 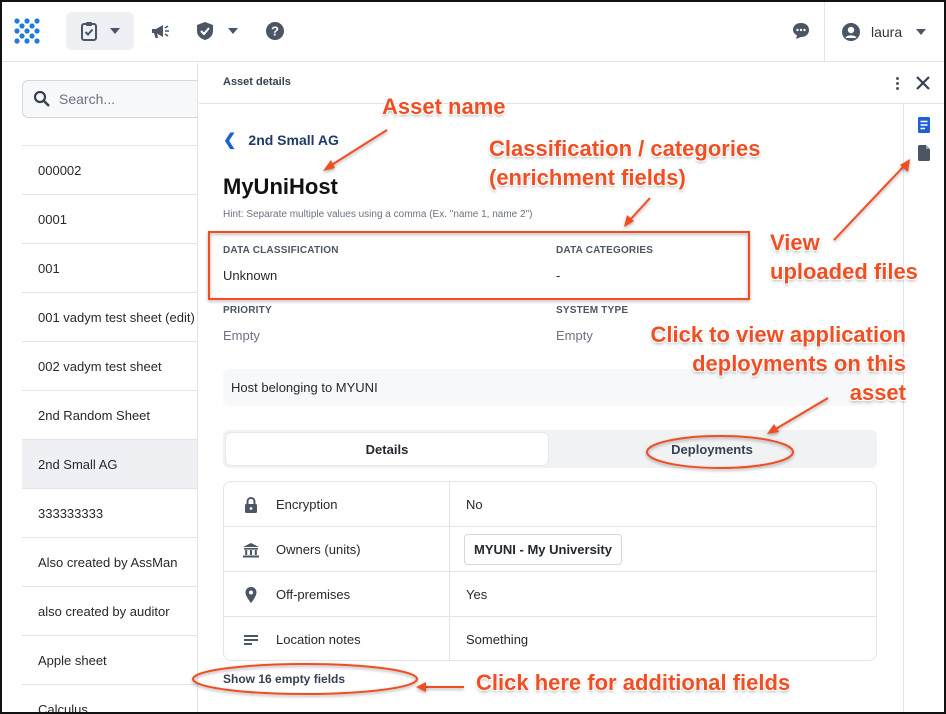 What do you see at coordinates (558, 275) in the screenshot?
I see `data-categories-value: -` at bounding box center [558, 275].